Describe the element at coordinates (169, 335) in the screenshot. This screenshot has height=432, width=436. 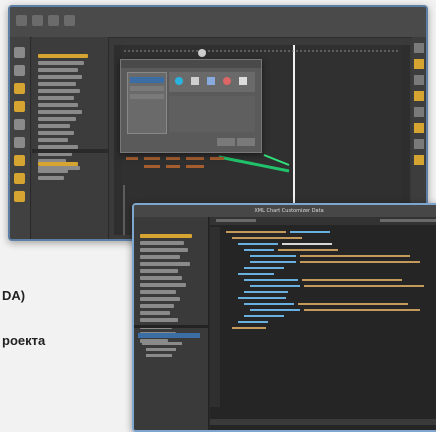
I see `selected-file-row` at that location.